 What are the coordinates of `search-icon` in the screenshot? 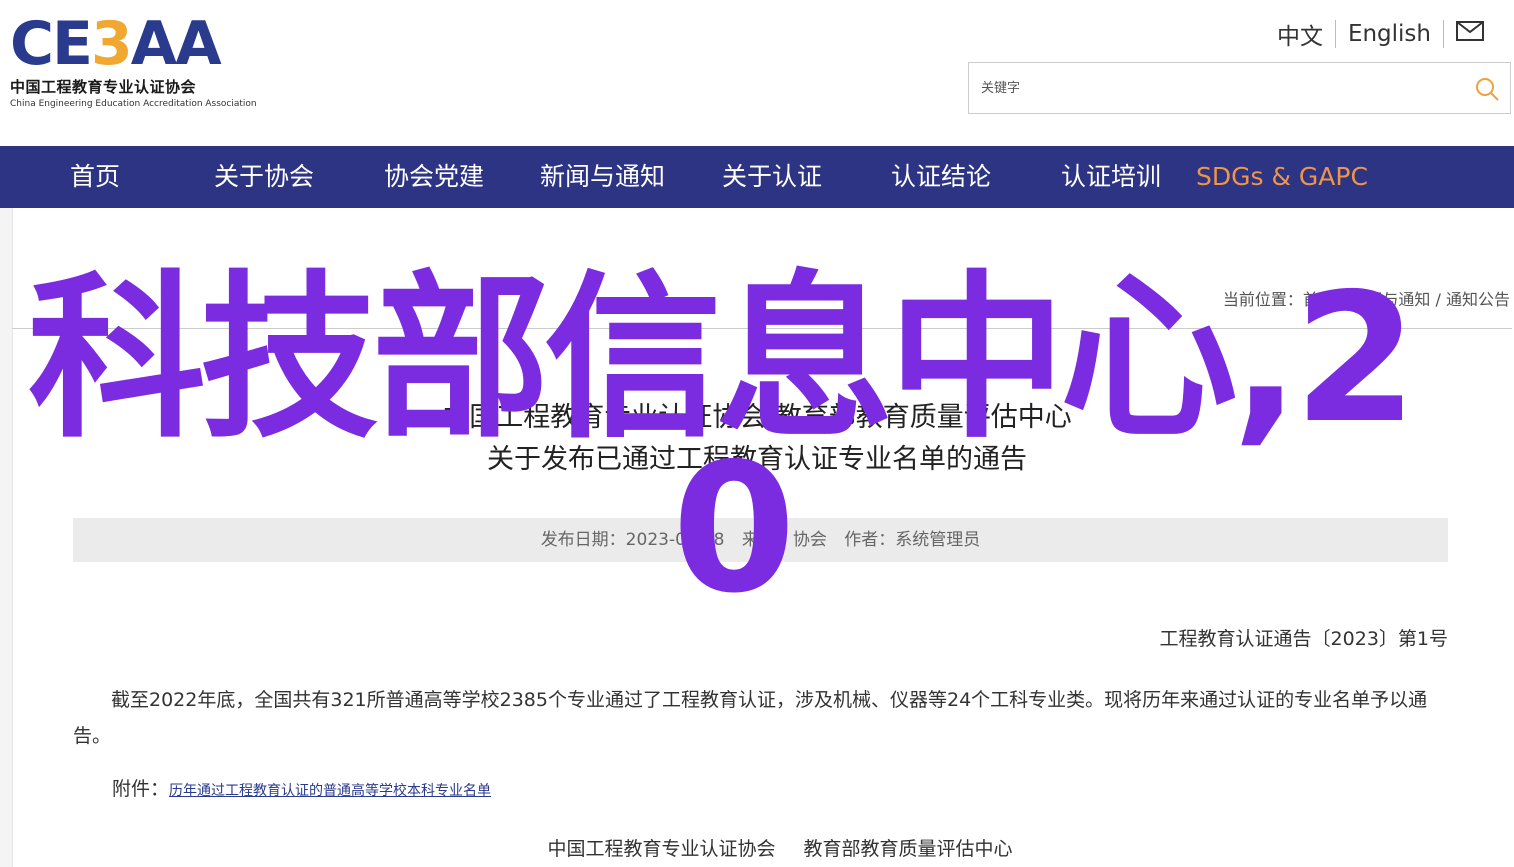 It's located at (1487, 89).